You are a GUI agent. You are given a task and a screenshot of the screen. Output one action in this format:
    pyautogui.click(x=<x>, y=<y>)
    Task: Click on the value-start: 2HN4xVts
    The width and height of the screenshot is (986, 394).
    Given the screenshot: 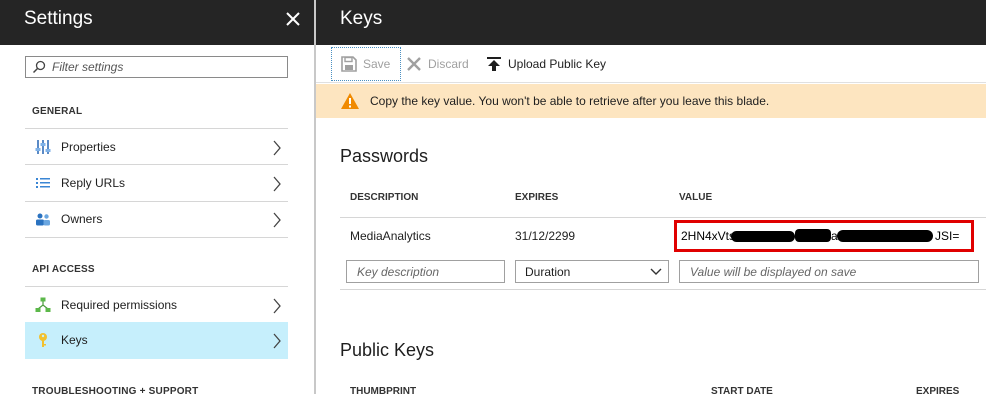 What is the action you would take?
    pyautogui.click(x=708, y=236)
    